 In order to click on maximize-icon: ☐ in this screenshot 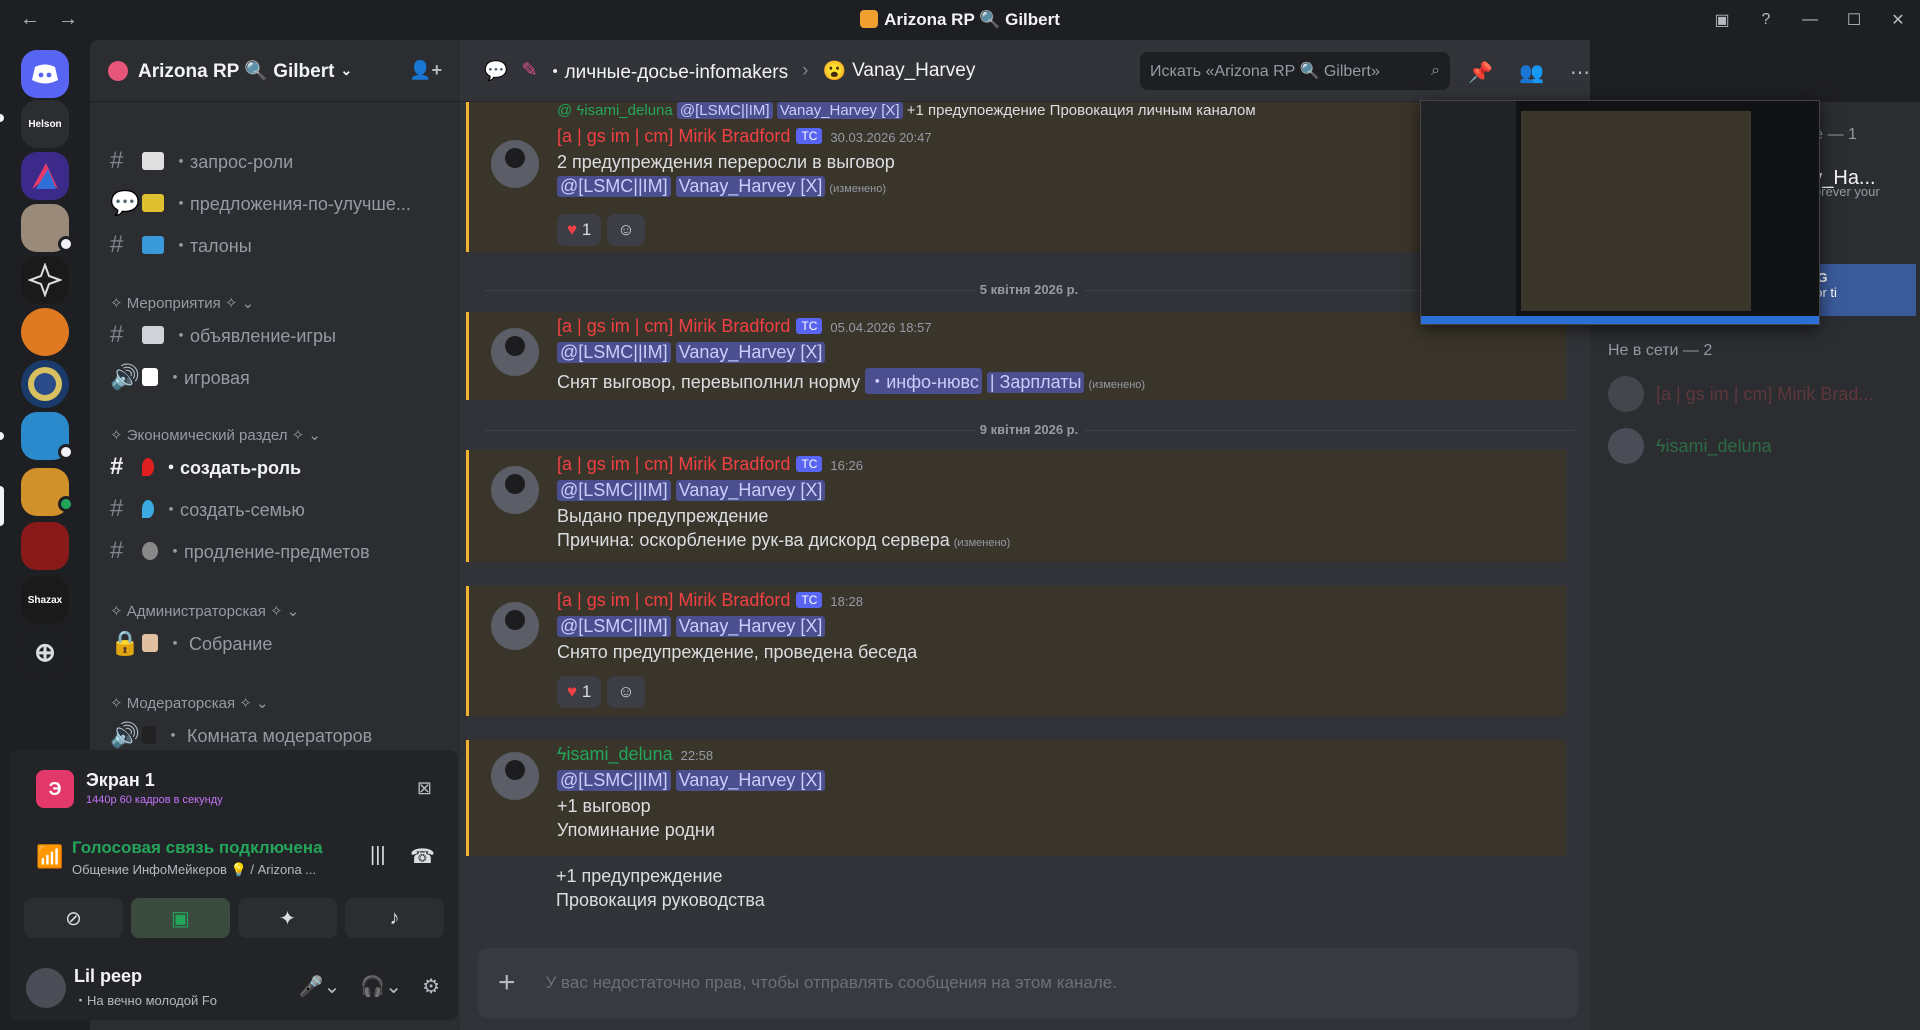, I will do `click(1854, 20)`.